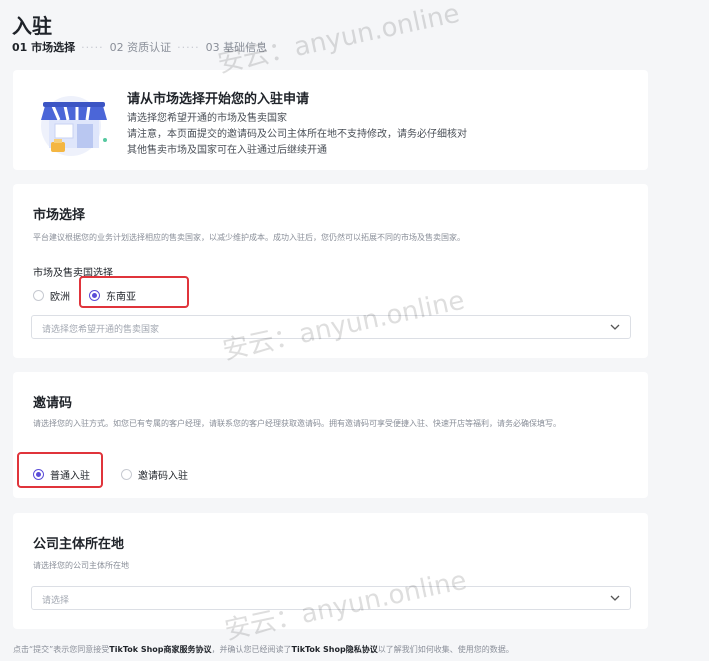  I want to click on agreement-text: 点击“提交”表示您同意接受, so click(61, 649).